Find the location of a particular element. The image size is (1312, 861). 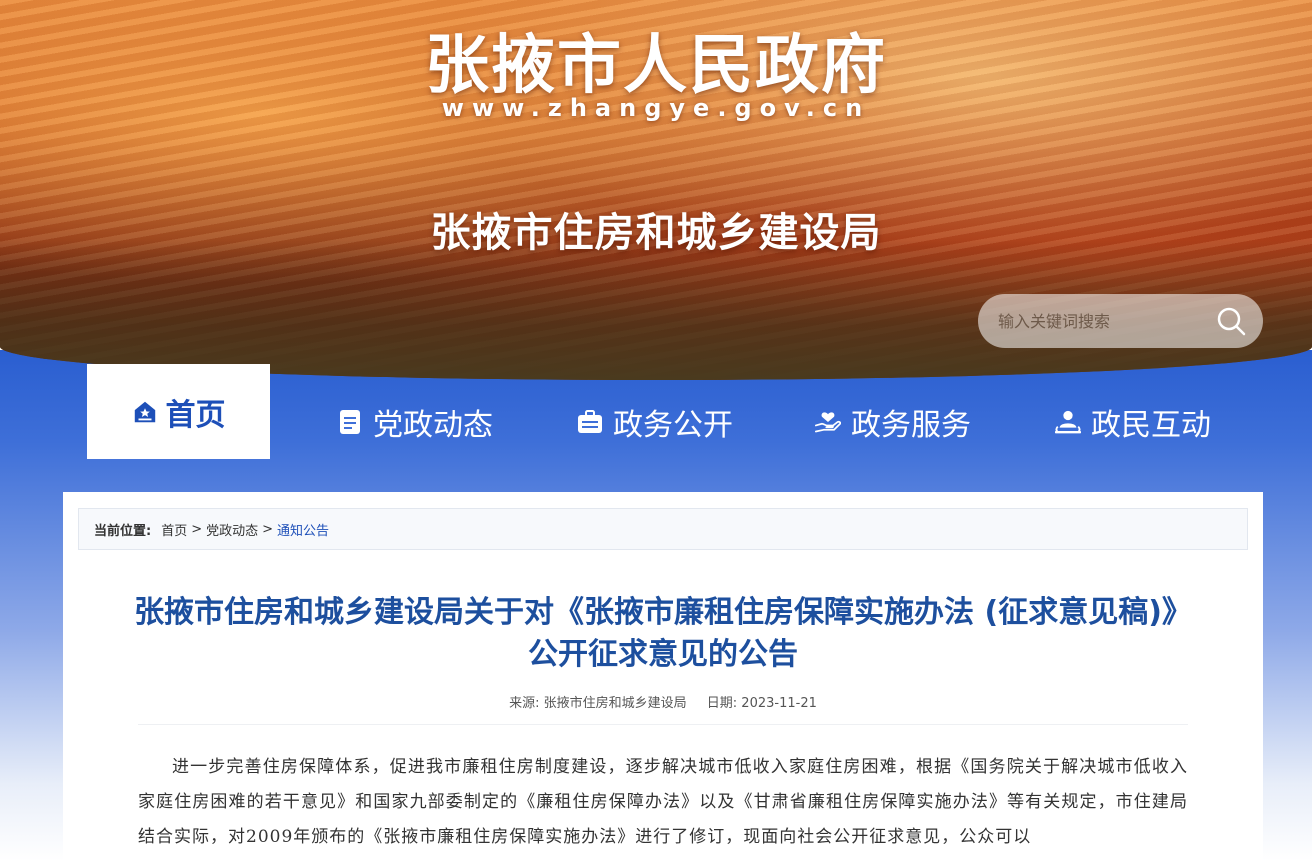

nav-item-gov-service: 政务服务 is located at coordinates (893, 422).